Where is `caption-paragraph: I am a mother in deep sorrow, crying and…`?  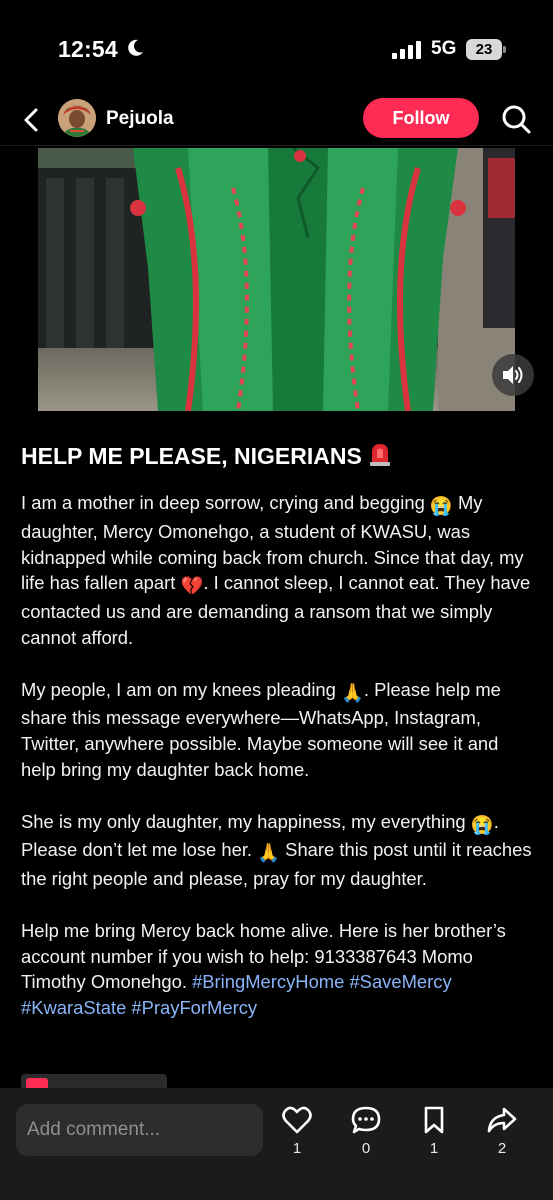
caption-paragraph: I am a mother in deep sorrow, crying and… is located at coordinates (278, 570).